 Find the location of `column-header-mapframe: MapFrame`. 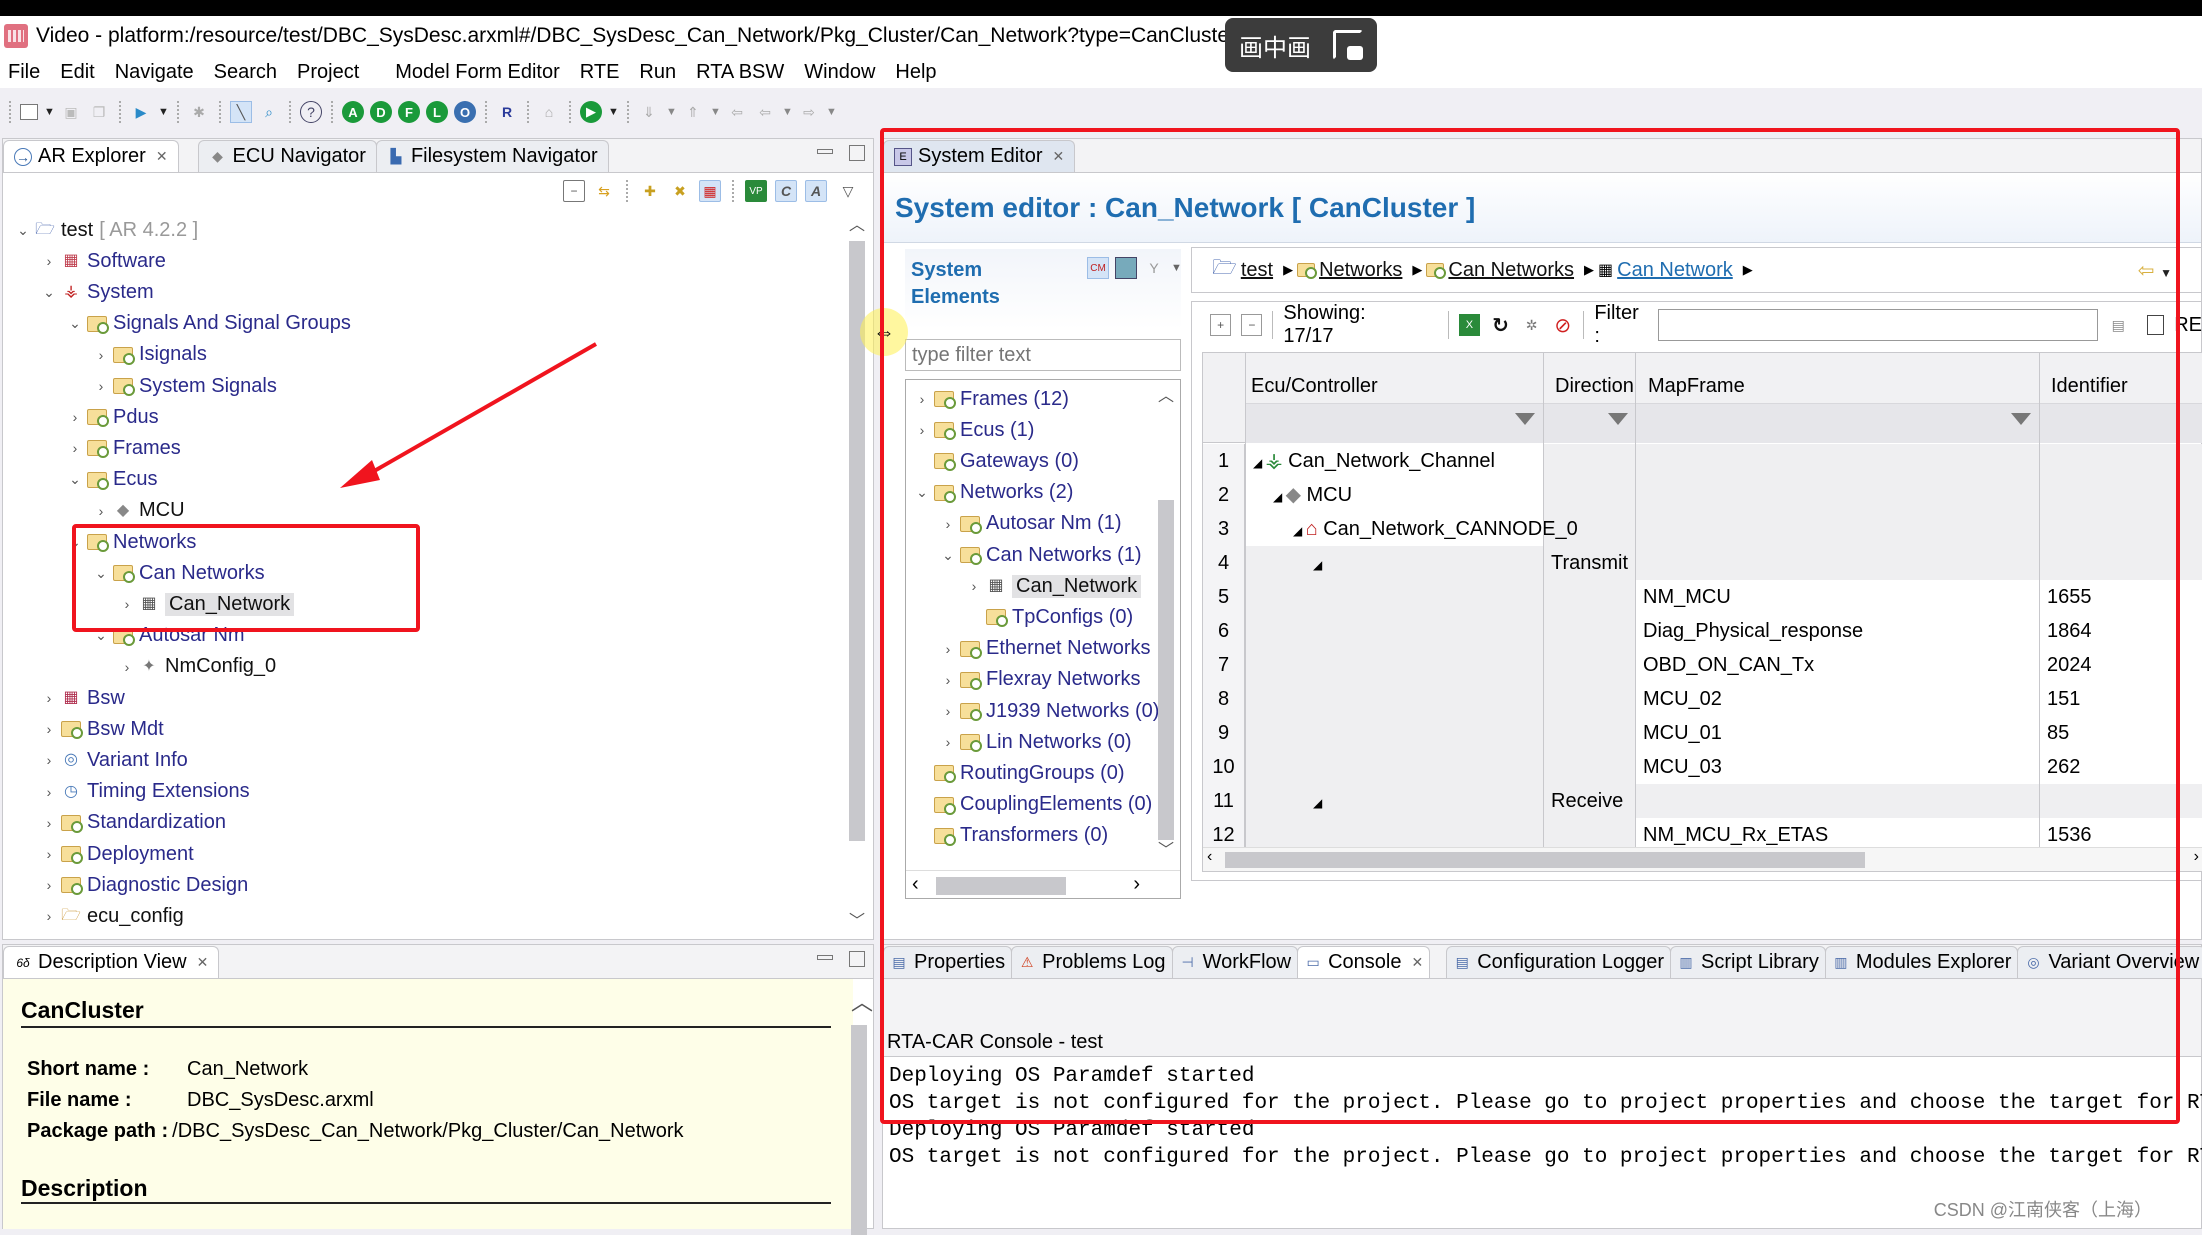

column-header-mapframe: MapFrame is located at coordinates (1696, 386).